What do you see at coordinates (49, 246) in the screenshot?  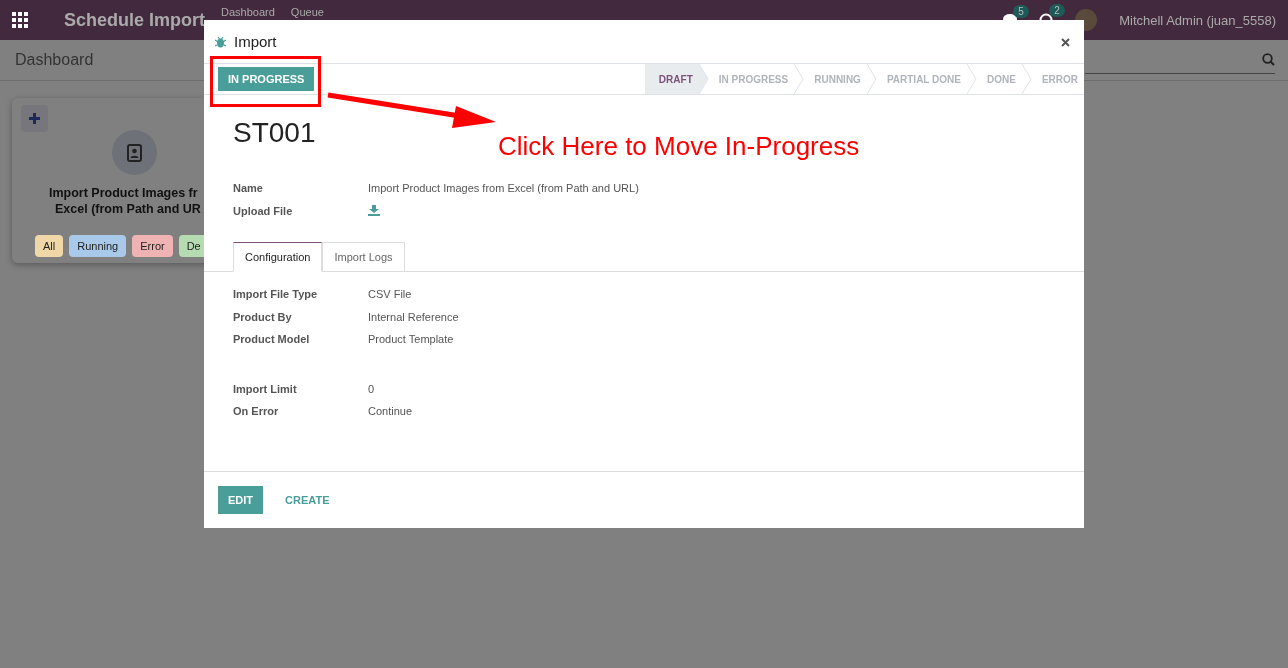 I see `filter-tag: All` at bounding box center [49, 246].